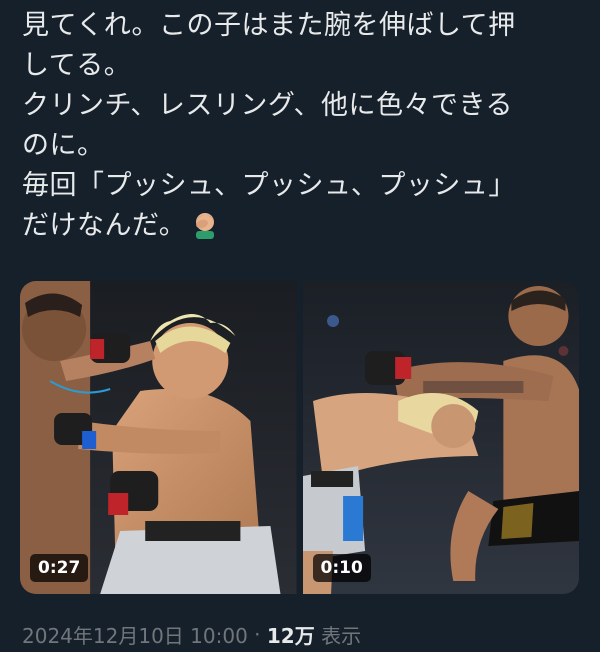  Describe the element at coordinates (77, 65) in the screenshot. I see `tweet-line: してる。` at that location.